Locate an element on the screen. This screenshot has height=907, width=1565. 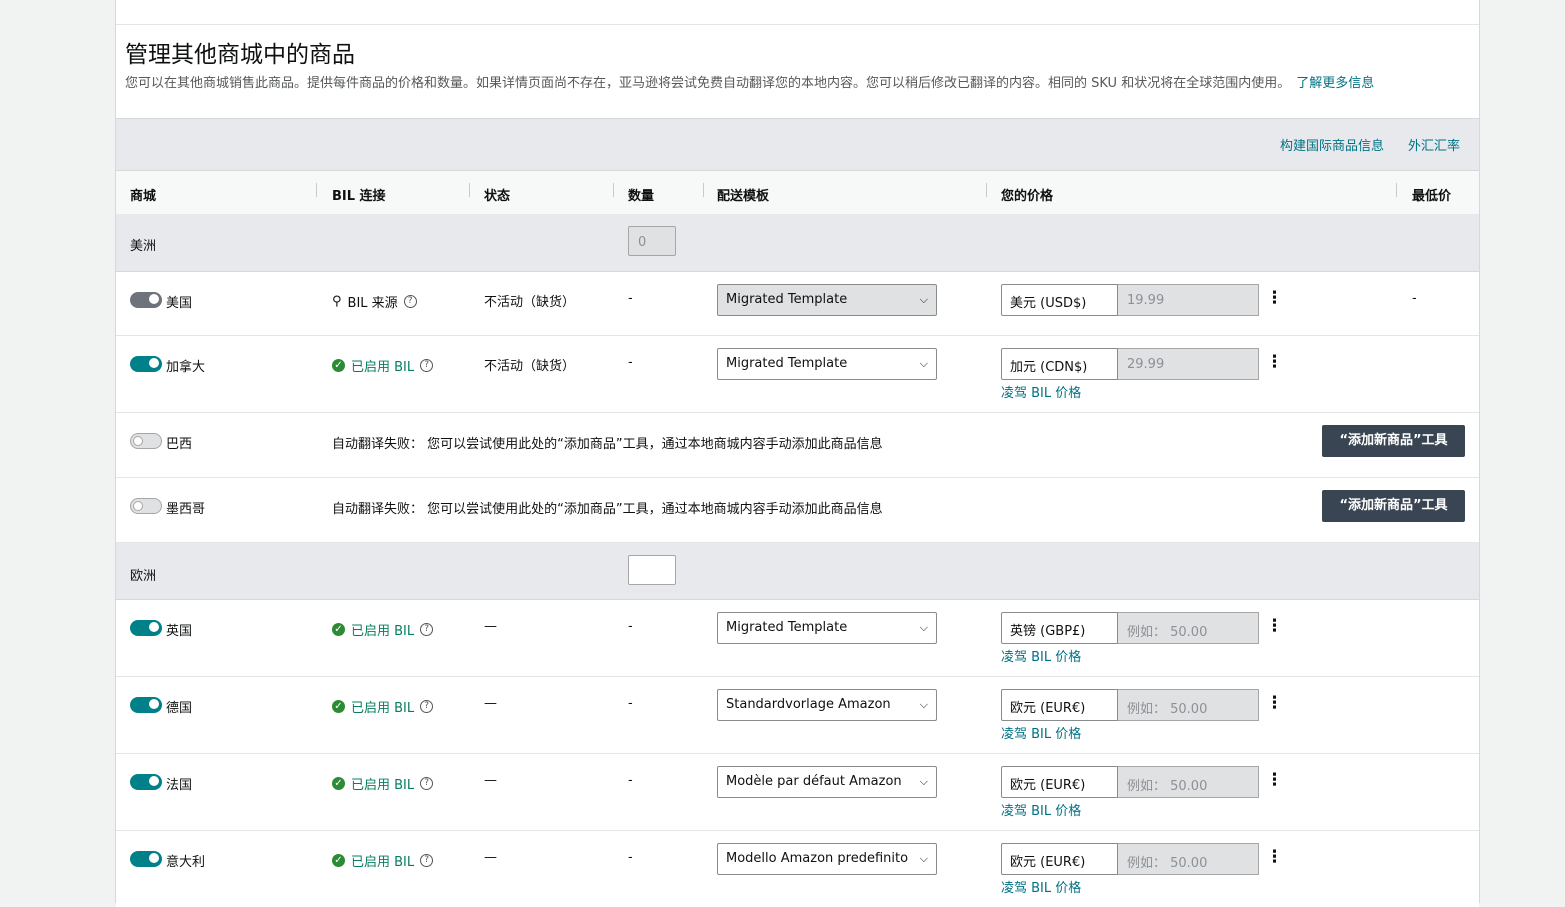
shipping-template-select: Modello Amazon predefinito ⌵ is located at coordinates (827, 859).